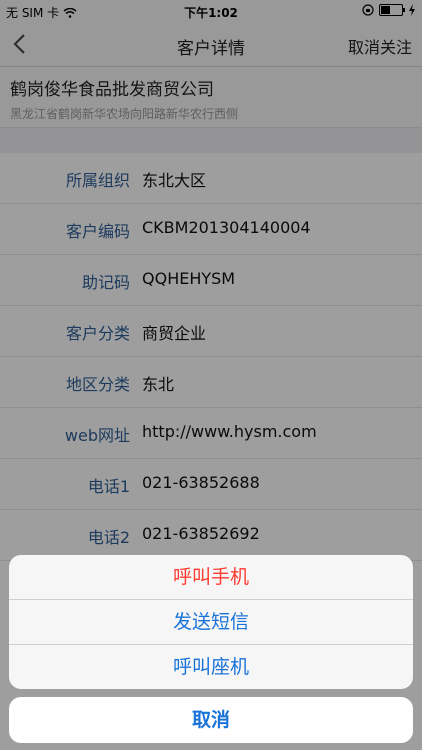  I want to click on send-sms-button: 发送短信, so click(211, 622).